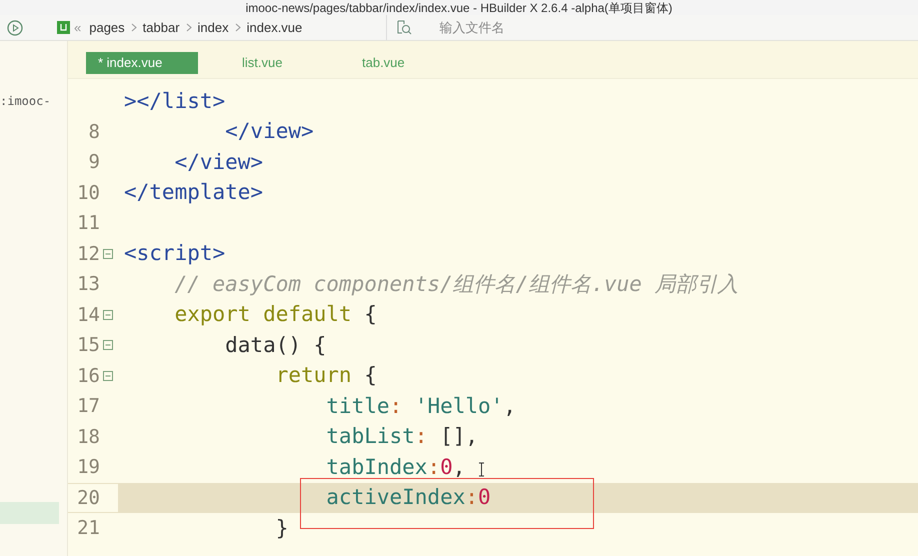 This screenshot has height=556, width=918. I want to click on line-number: 19, so click(88, 467).